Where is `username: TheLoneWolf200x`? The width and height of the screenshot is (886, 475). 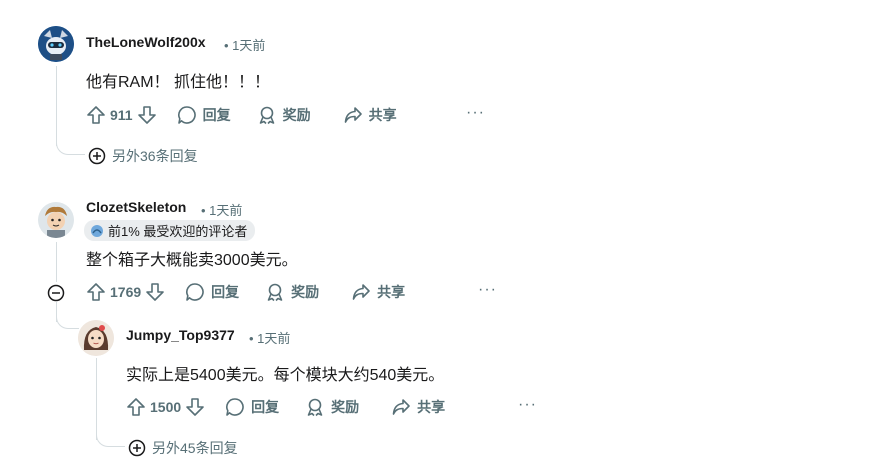
username: TheLoneWolf200x is located at coordinates (146, 42).